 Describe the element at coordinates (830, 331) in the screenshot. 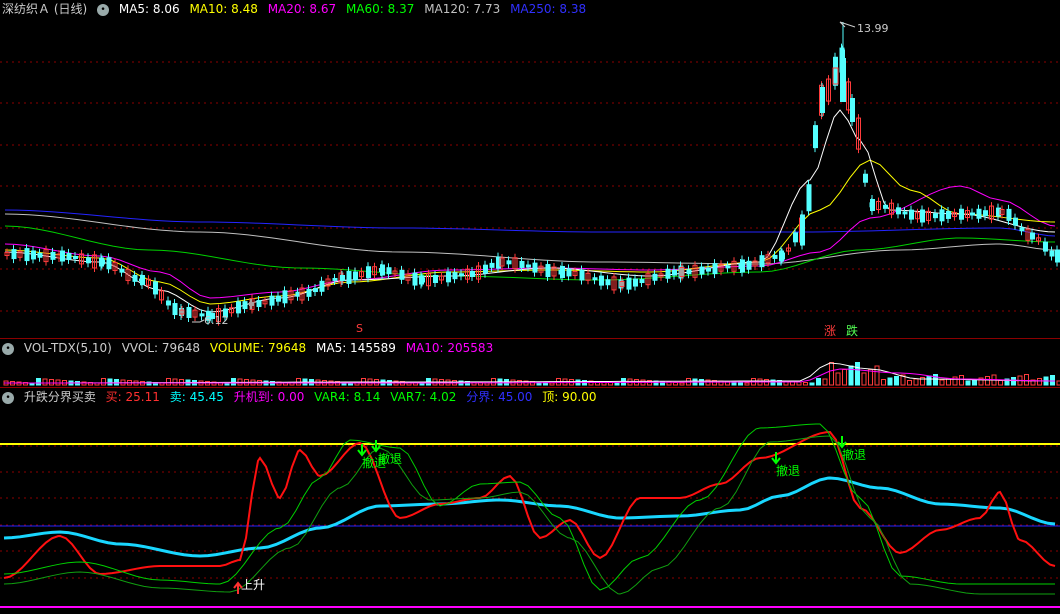

I see `rise-marker: 涨` at that location.